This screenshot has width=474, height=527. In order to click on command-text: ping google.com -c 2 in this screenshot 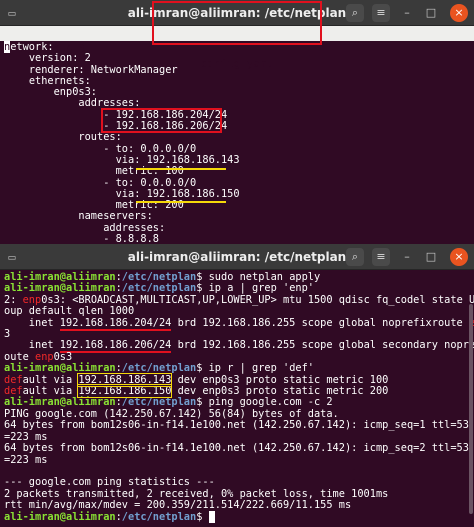, I will do `click(270, 402)`.